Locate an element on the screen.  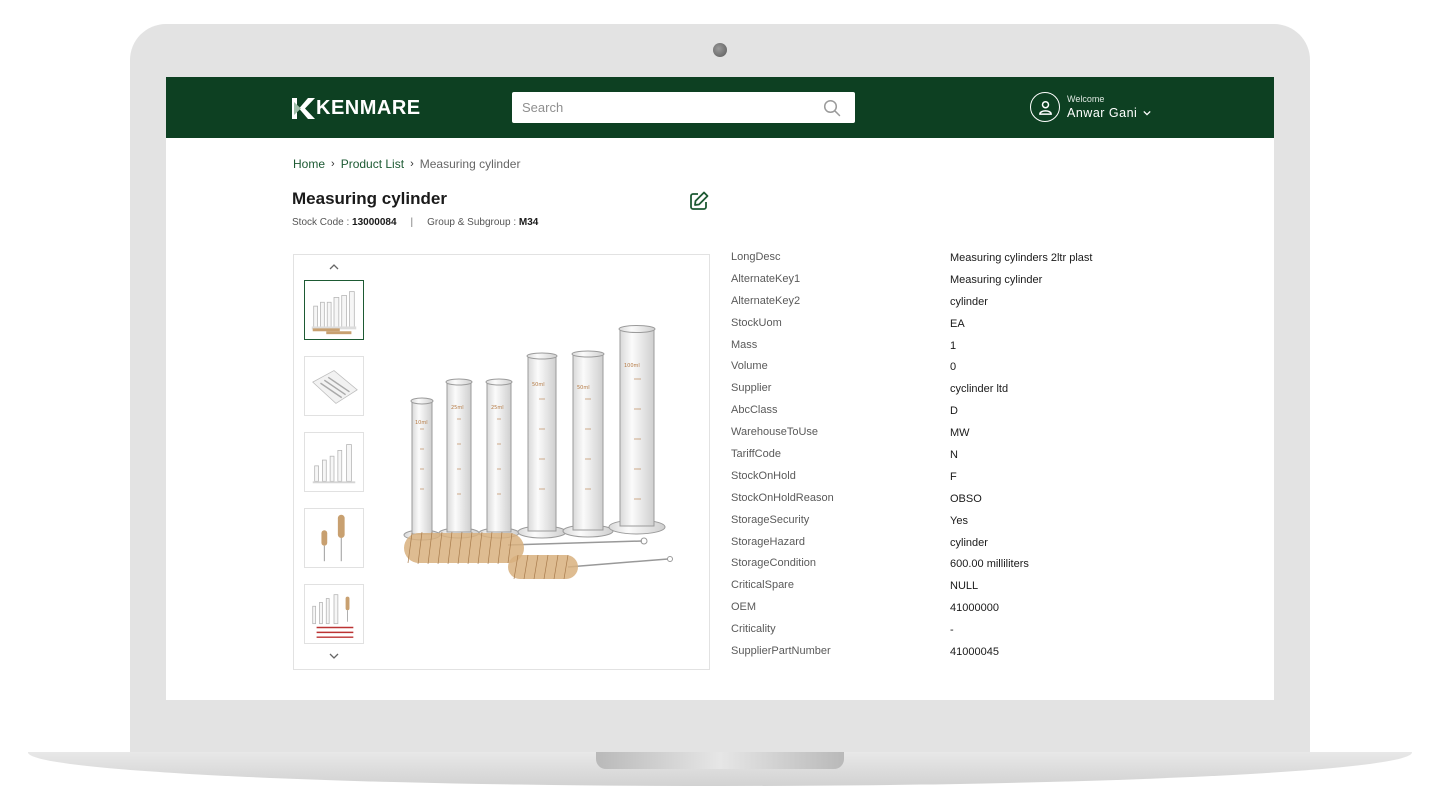
detail-key: StockOnHoldReason is located at coordinates (782, 497).